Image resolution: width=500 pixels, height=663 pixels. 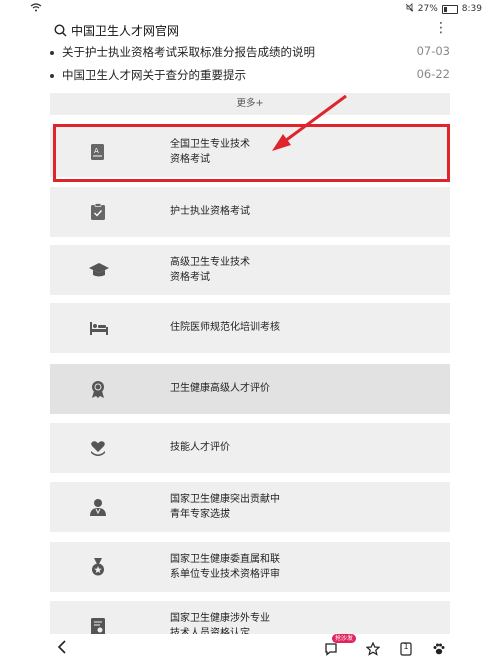 I want to click on bottom-navigation: 抢沙发 1, so click(x=250, y=648).